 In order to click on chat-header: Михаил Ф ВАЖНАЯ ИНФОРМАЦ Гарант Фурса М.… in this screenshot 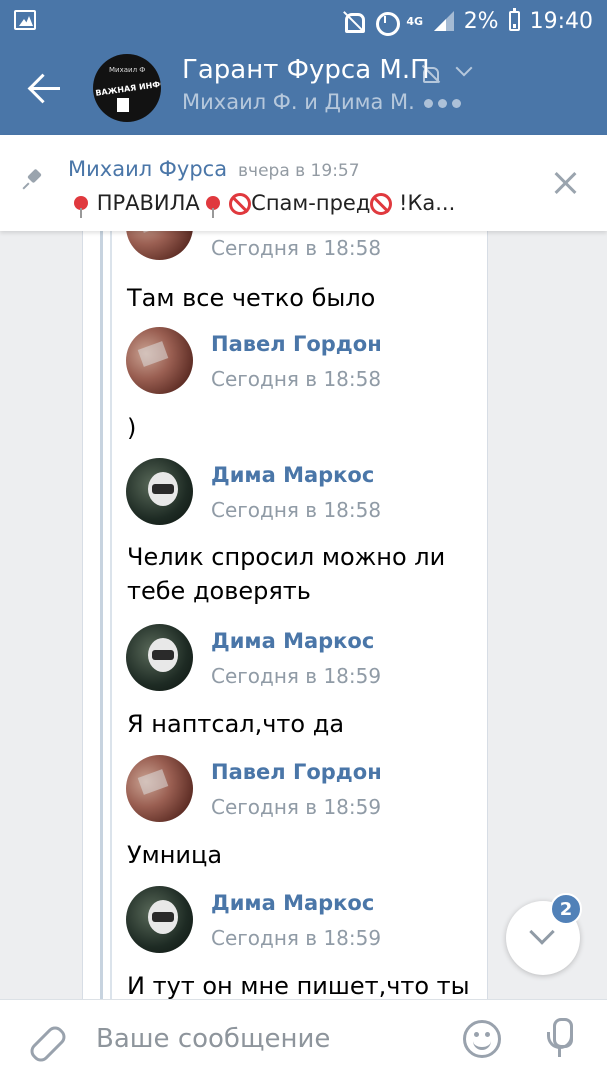, I will do `click(303, 88)`.